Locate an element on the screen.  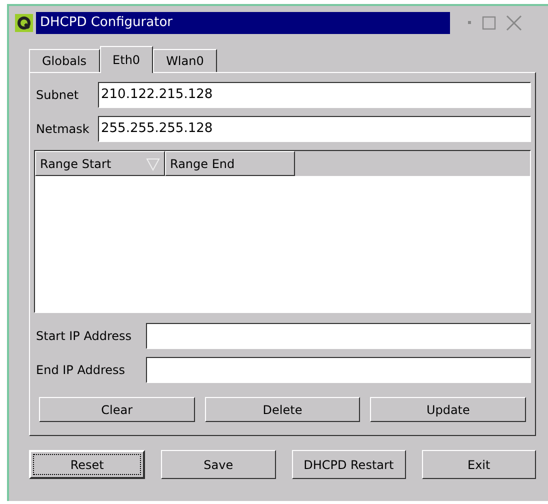
action-button: Clear is located at coordinates (117, 409).